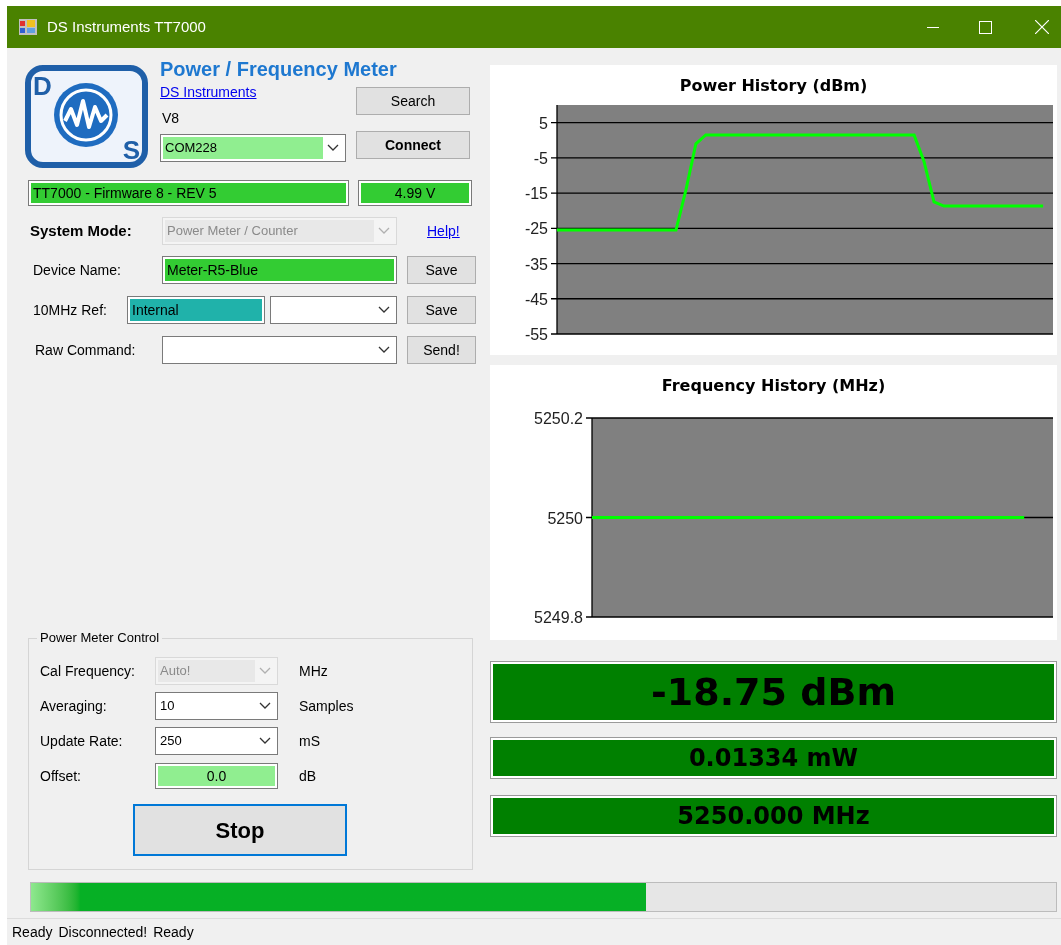  I want to click on app-icon, so click(28, 27).